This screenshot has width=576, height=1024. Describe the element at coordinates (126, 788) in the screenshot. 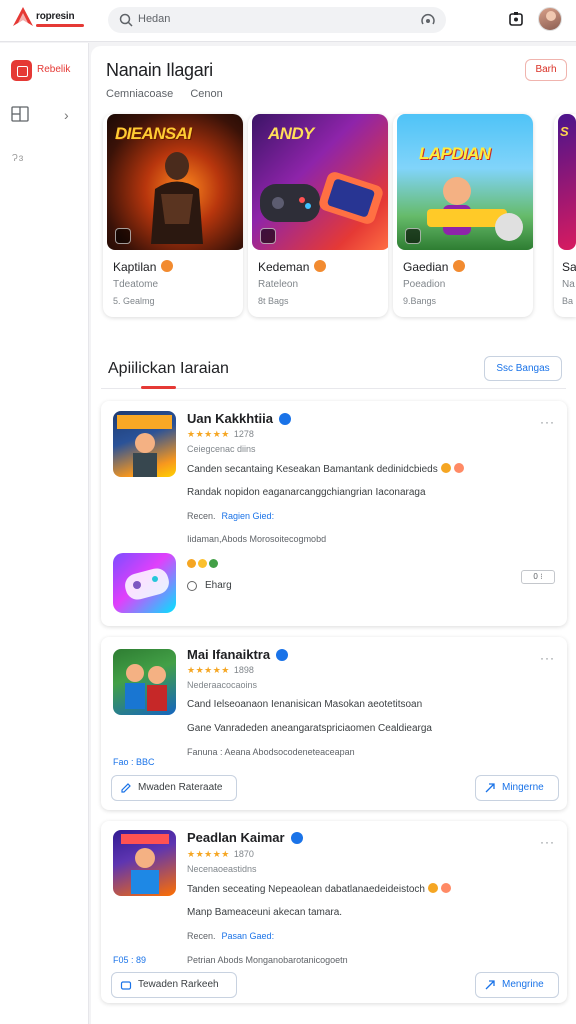

I see `edit-icon` at that location.